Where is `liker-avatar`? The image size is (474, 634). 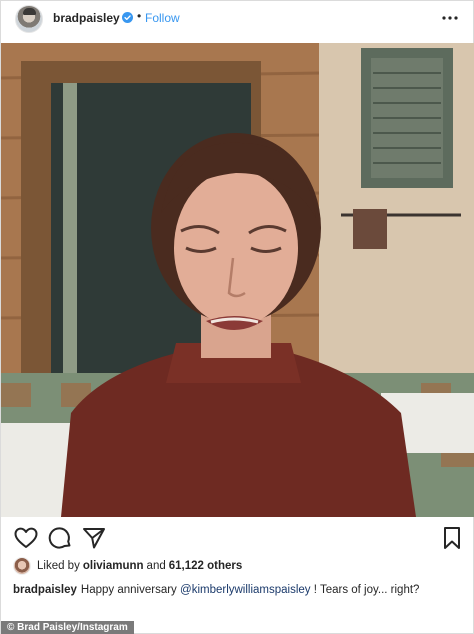
liker-avatar is located at coordinates (22, 566).